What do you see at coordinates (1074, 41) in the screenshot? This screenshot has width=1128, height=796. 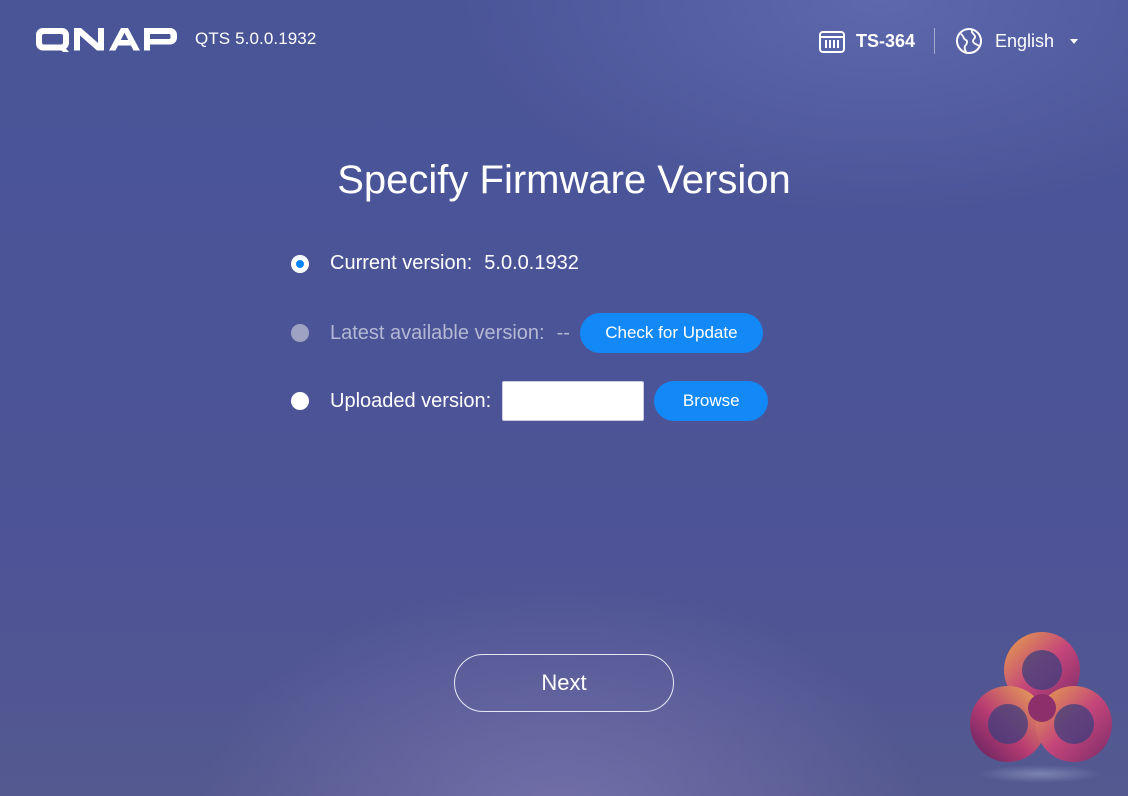 I see `chevron-down-icon` at bounding box center [1074, 41].